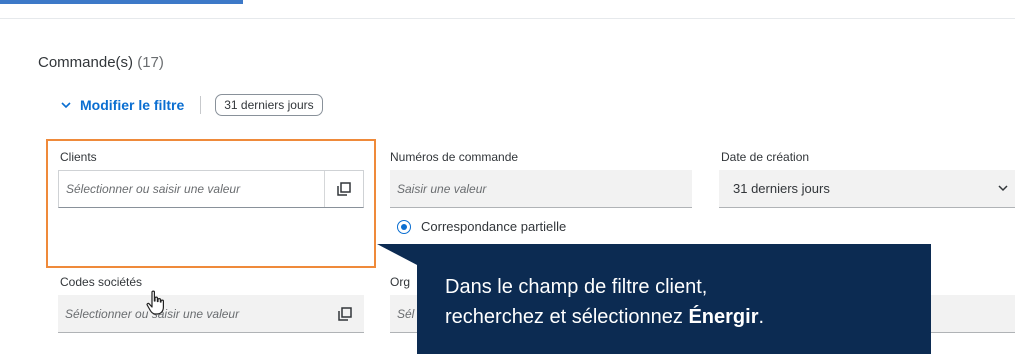 The image size is (1015, 354). Describe the element at coordinates (765, 157) in the screenshot. I see `creation-date-label: Date de création` at that location.